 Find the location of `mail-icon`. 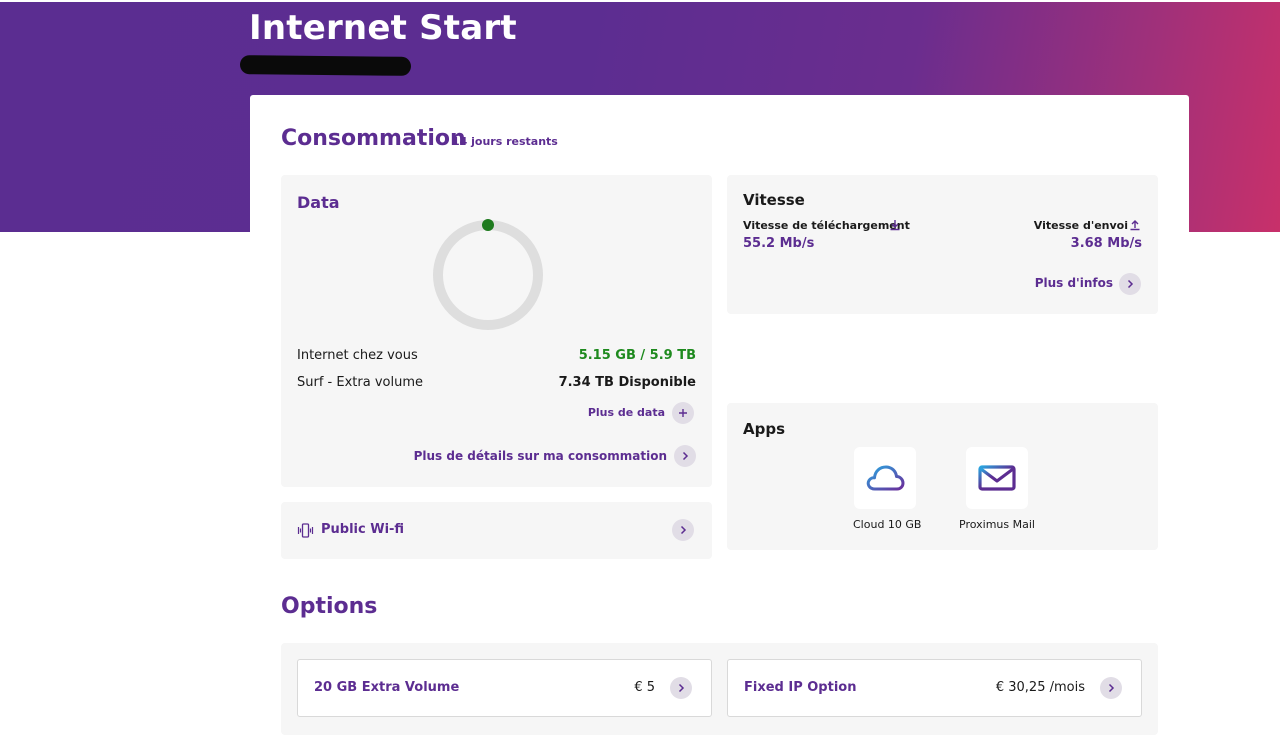

mail-icon is located at coordinates (997, 478).